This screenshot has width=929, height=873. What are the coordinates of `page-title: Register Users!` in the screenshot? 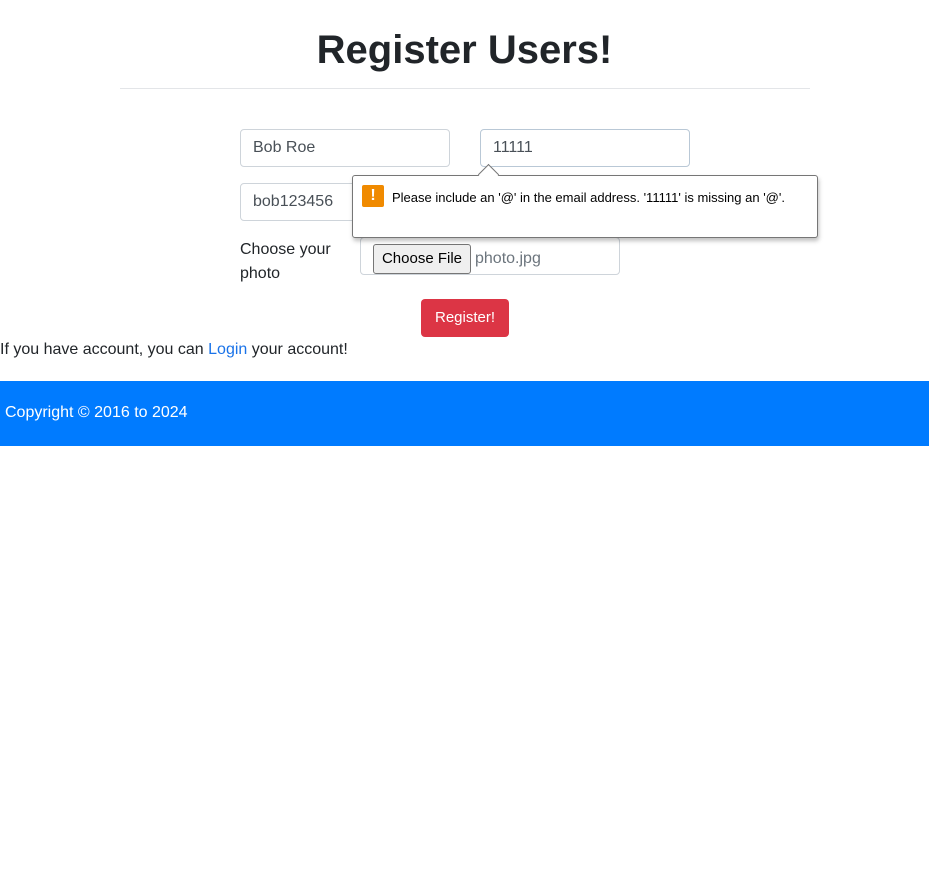 It's located at (464, 50).